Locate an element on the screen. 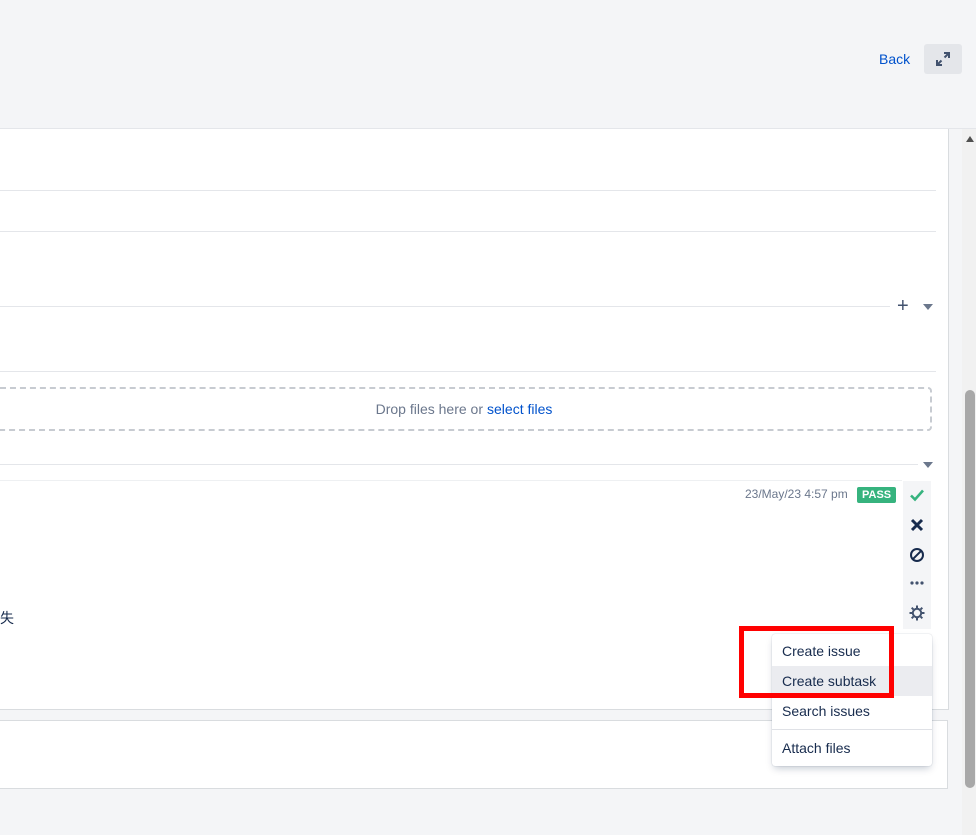 The height and width of the screenshot is (835, 976). execution-actions is located at coordinates (917, 555).